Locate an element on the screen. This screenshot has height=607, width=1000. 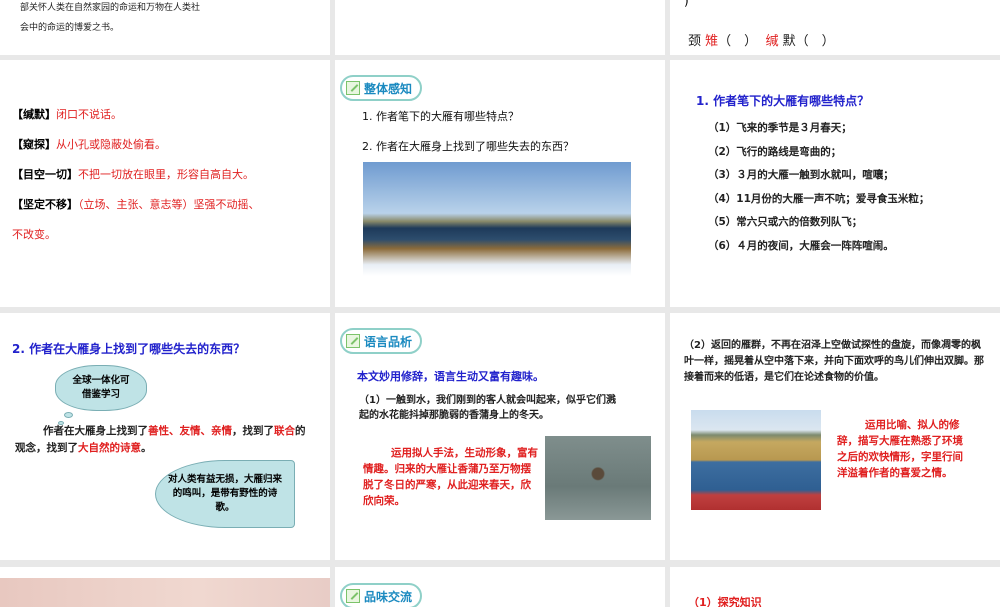
slide-text: 部关怀人类在自然家园的命运和万物在人类社 会中的命运的博爱之书。 is located at coordinates (110, 19).